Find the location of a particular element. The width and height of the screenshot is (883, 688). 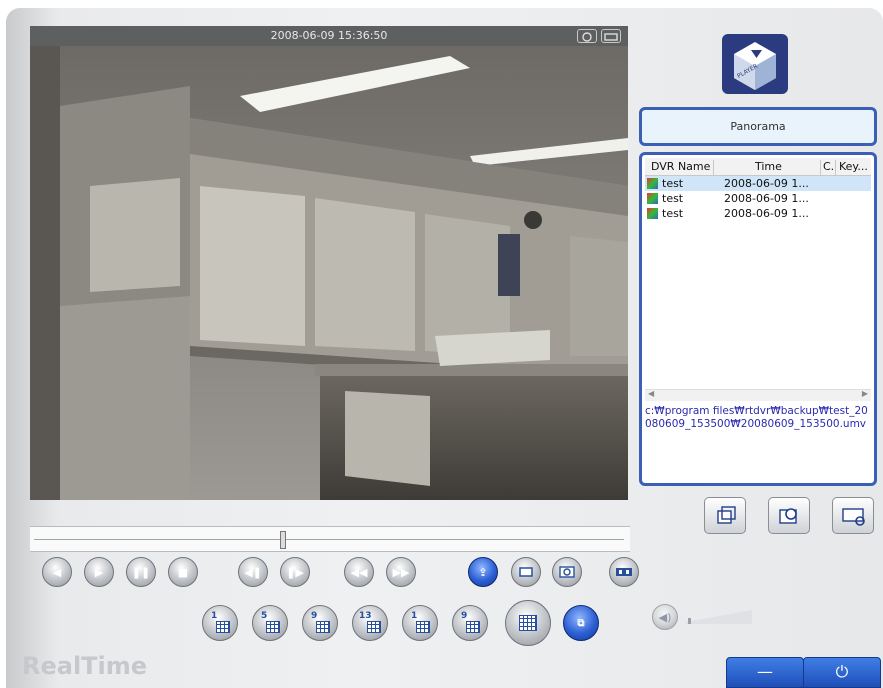

power-icon: ⏻ is located at coordinates (842, 671).